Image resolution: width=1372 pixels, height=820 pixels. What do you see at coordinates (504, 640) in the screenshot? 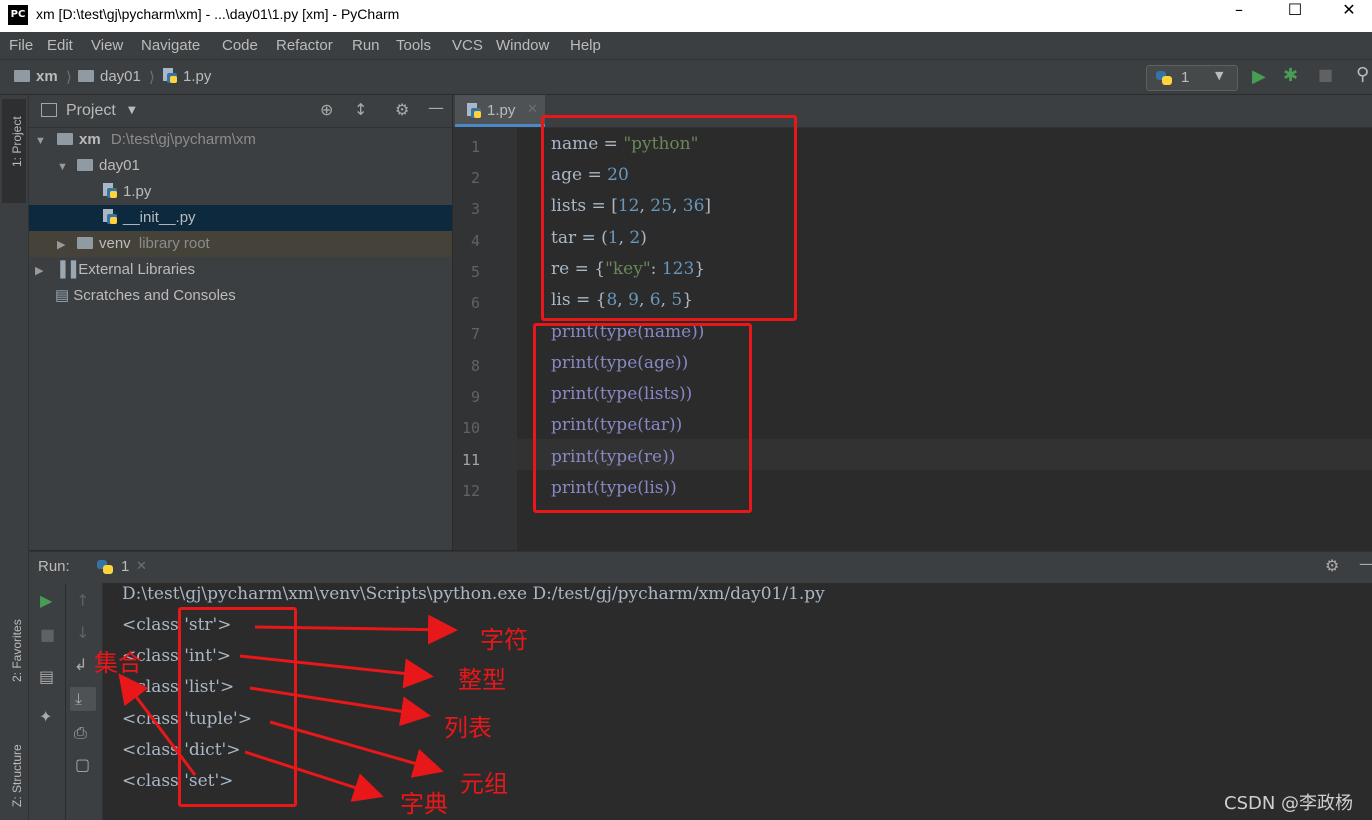
I see `annotation-label-str: 字符` at bounding box center [504, 640].